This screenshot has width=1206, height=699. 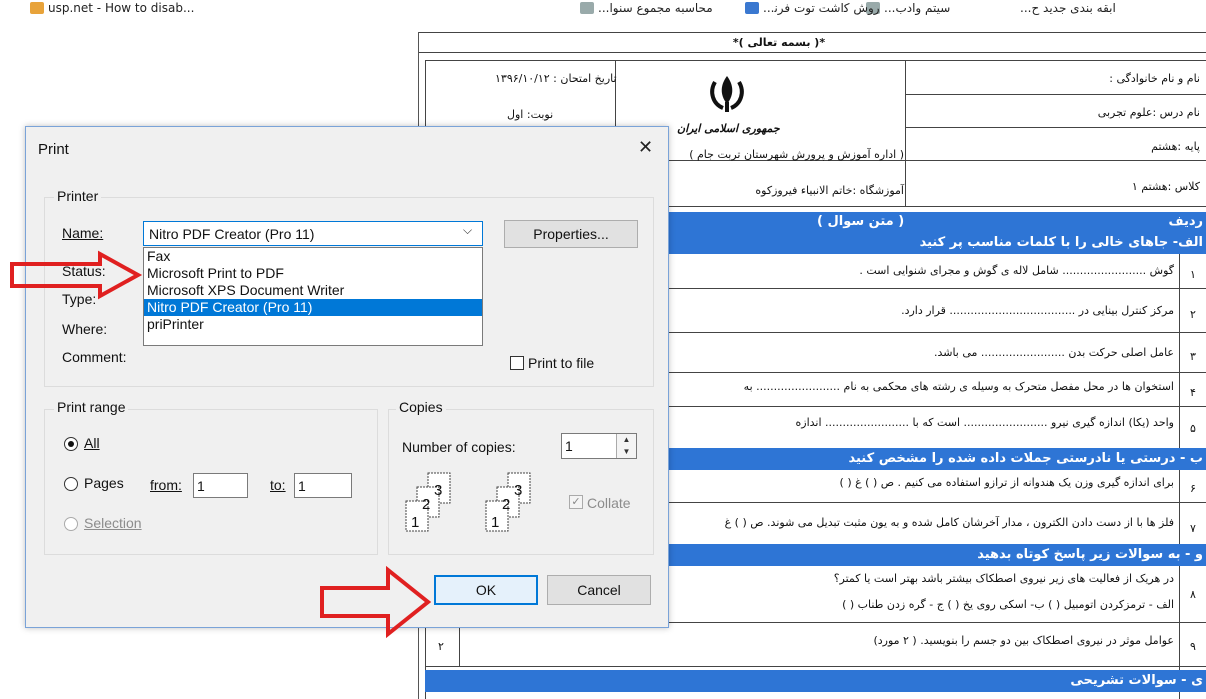 What do you see at coordinates (556, 78) in the screenshot?
I see `exam-date-label: تاریخ امتحان : ۱۳۹۶/۱۰/۱۲` at bounding box center [556, 78].